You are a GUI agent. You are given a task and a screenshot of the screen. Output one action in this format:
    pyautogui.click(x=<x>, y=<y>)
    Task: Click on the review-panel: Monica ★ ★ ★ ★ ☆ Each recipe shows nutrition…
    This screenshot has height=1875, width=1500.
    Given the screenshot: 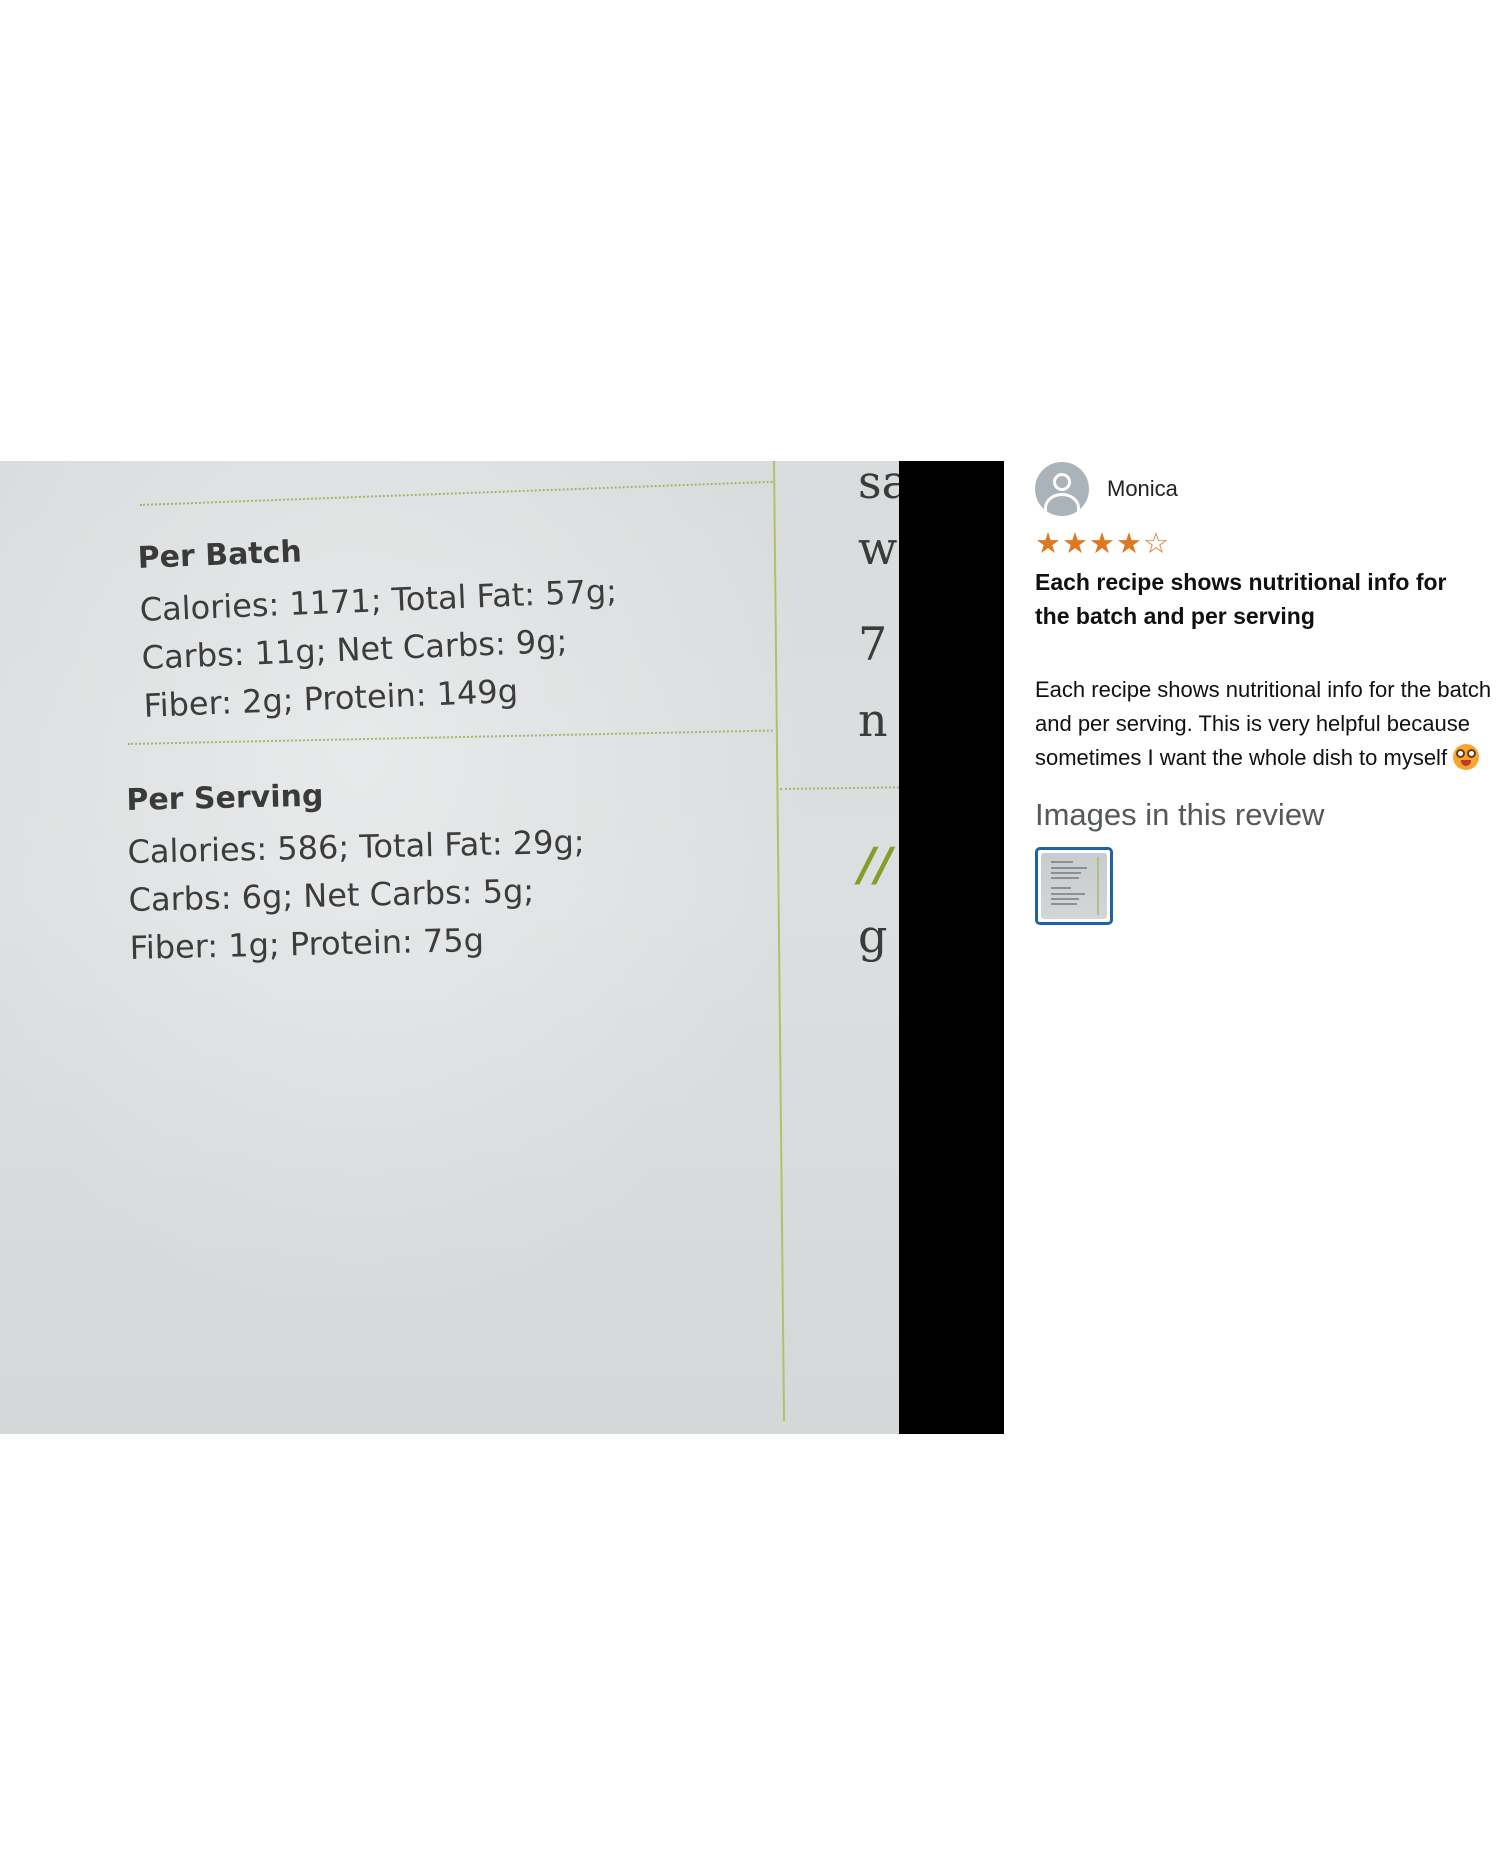 What is the action you would take?
    pyautogui.click(x=1267, y=693)
    